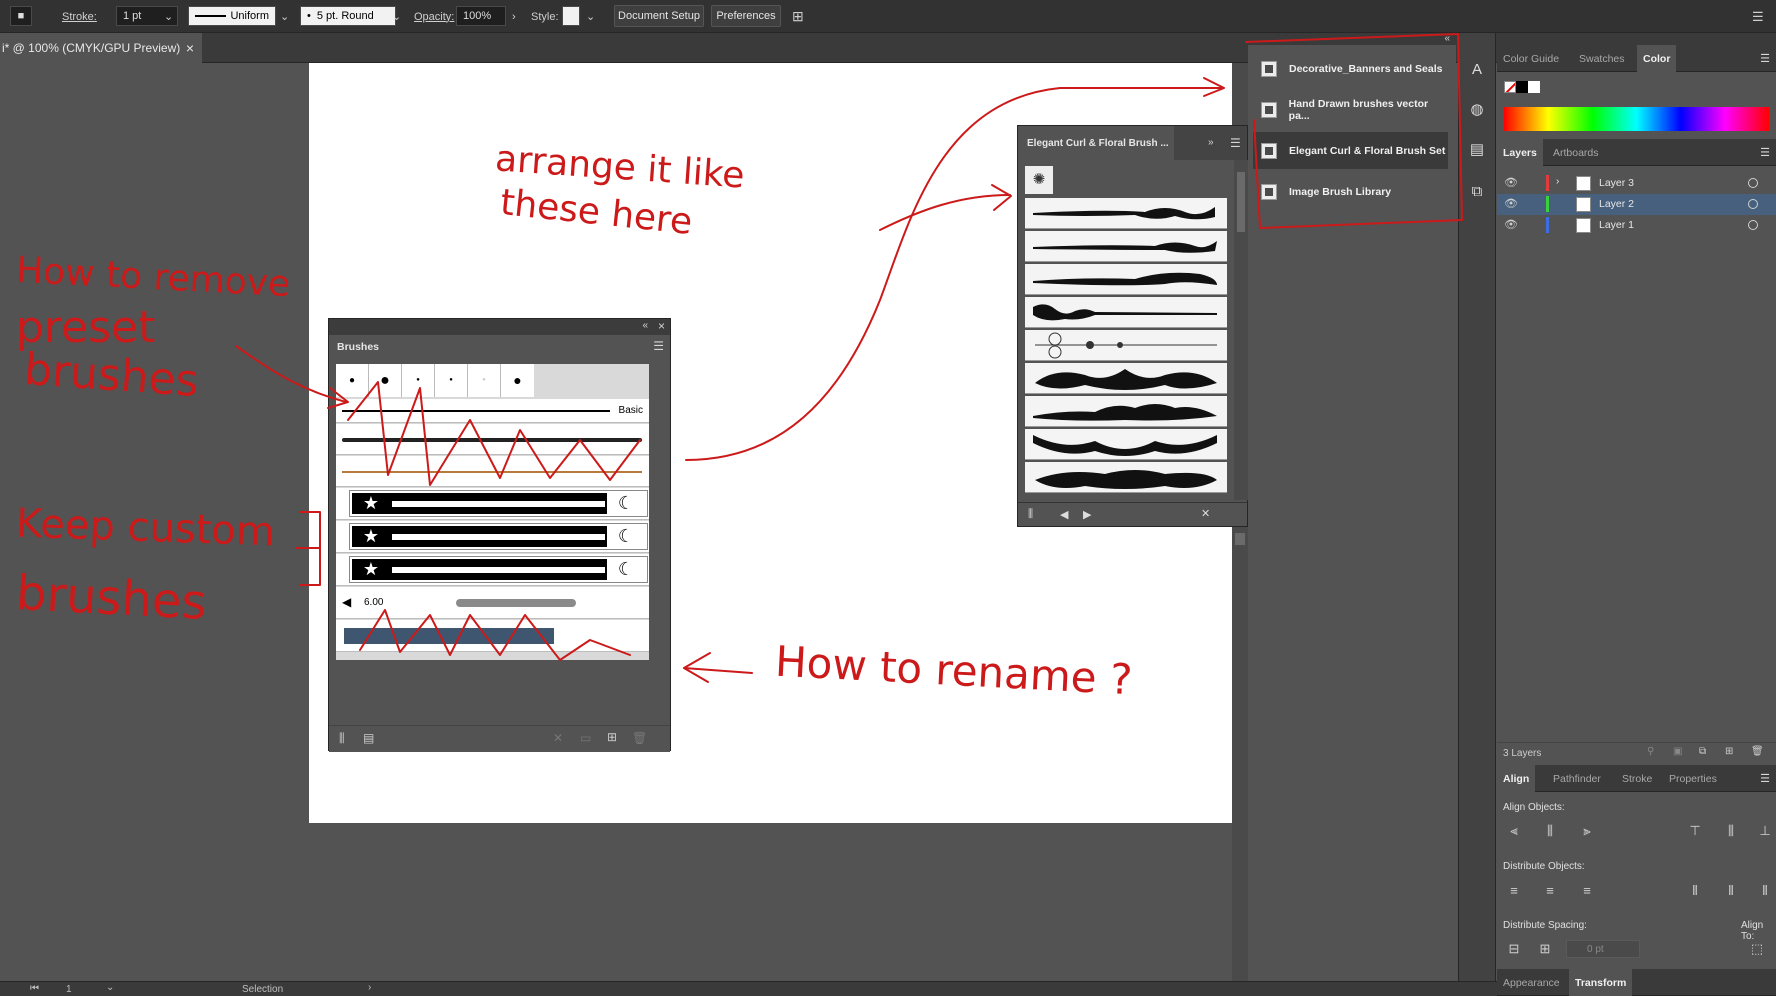 Image resolution: width=1776 pixels, height=996 pixels. Describe the element at coordinates (1550, 831) in the screenshot. I see `align-horizontal-center-icon: ⫼` at that location.